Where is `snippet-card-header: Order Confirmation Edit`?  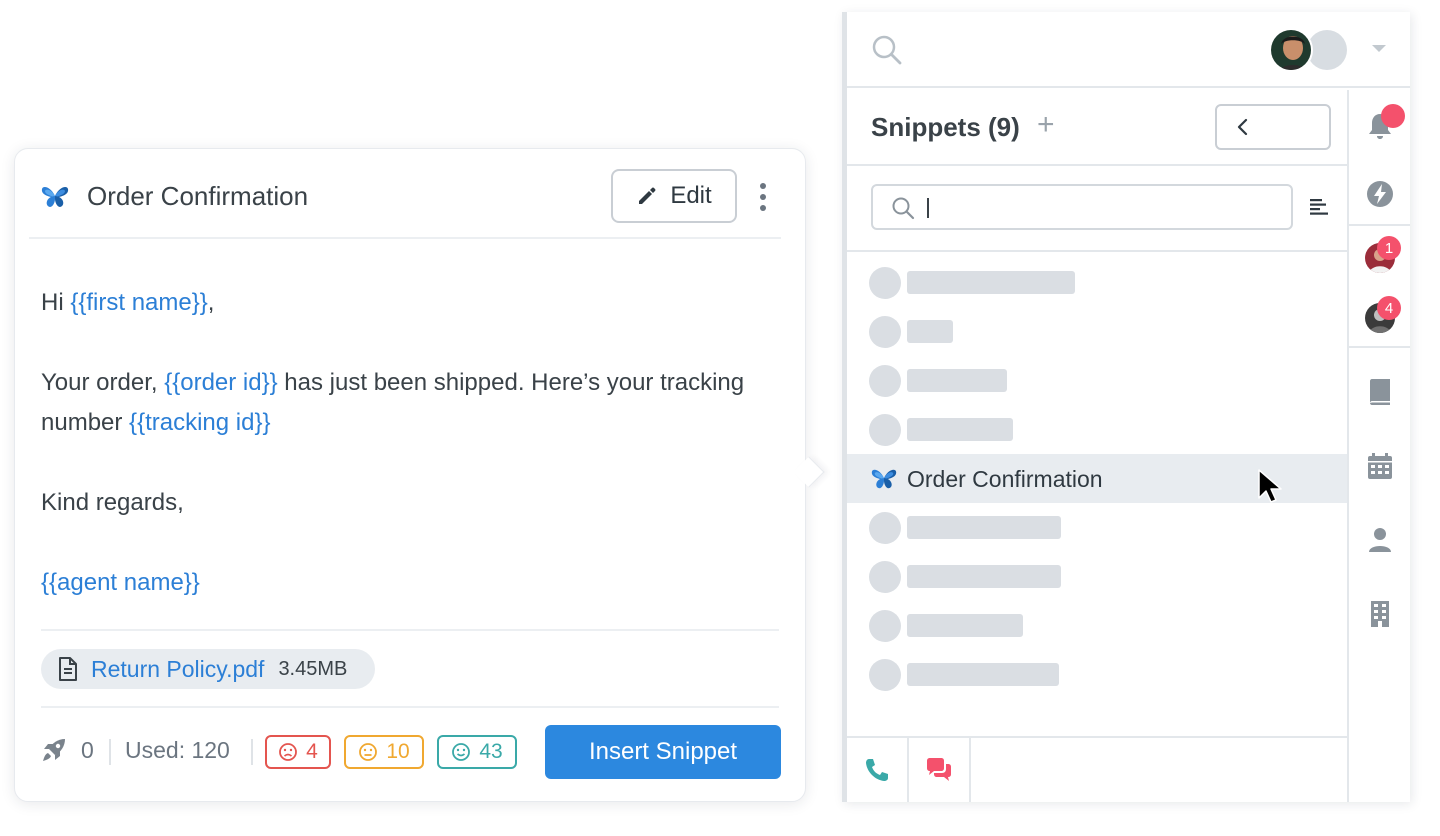 snippet-card-header: Order Confirmation Edit is located at coordinates (405, 199).